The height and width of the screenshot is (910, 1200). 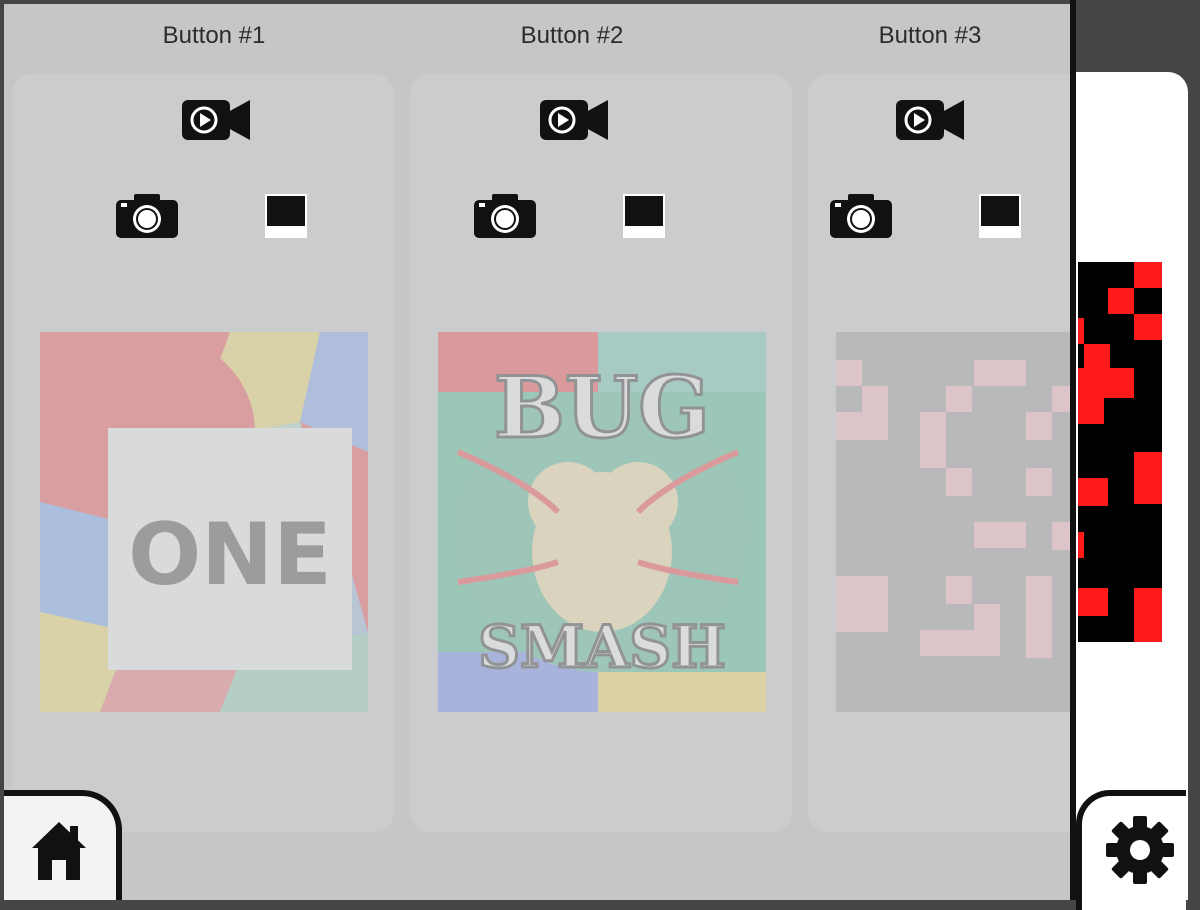 What do you see at coordinates (1140, 850) in the screenshot?
I see `gear-icon` at bounding box center [1140, 850].